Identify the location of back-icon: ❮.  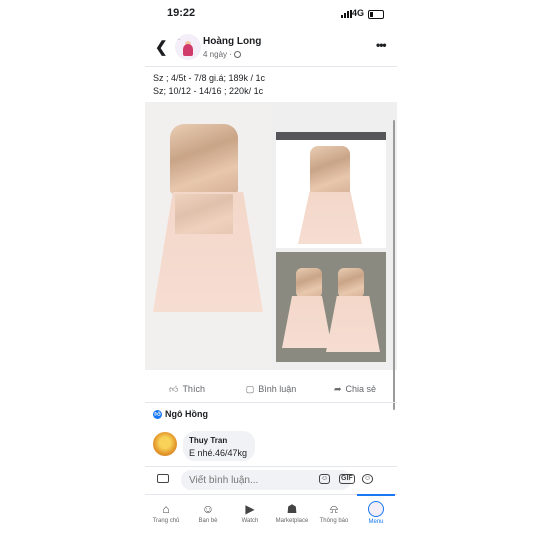
(161, 47).